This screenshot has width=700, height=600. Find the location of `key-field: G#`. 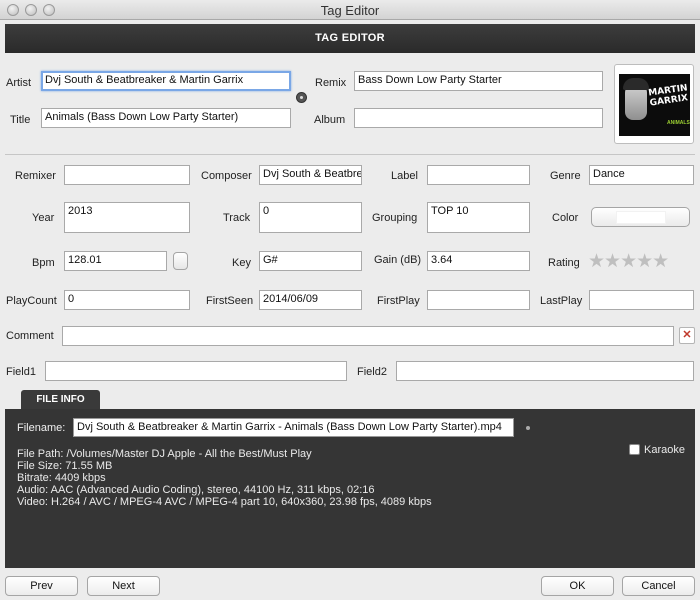

key-field: G# is located at coordinates (310, 261).